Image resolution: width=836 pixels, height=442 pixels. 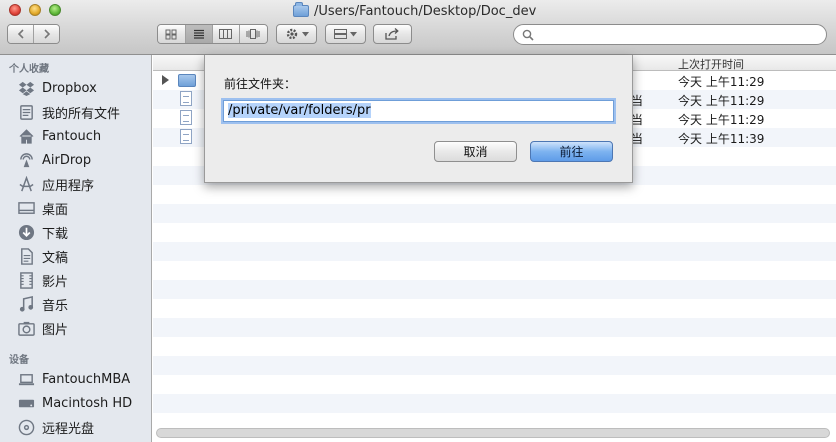 I want to click on share-icon, so click(x=392, y=34).